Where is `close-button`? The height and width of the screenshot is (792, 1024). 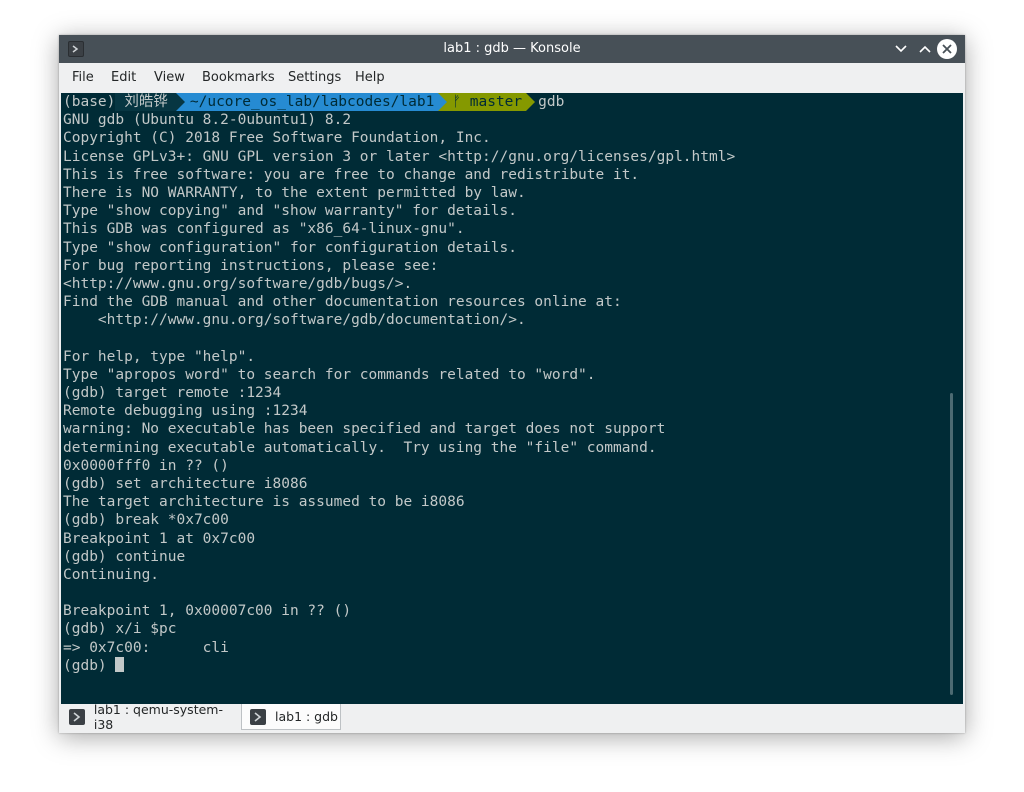 close-button is located at coordinates (947, 49).